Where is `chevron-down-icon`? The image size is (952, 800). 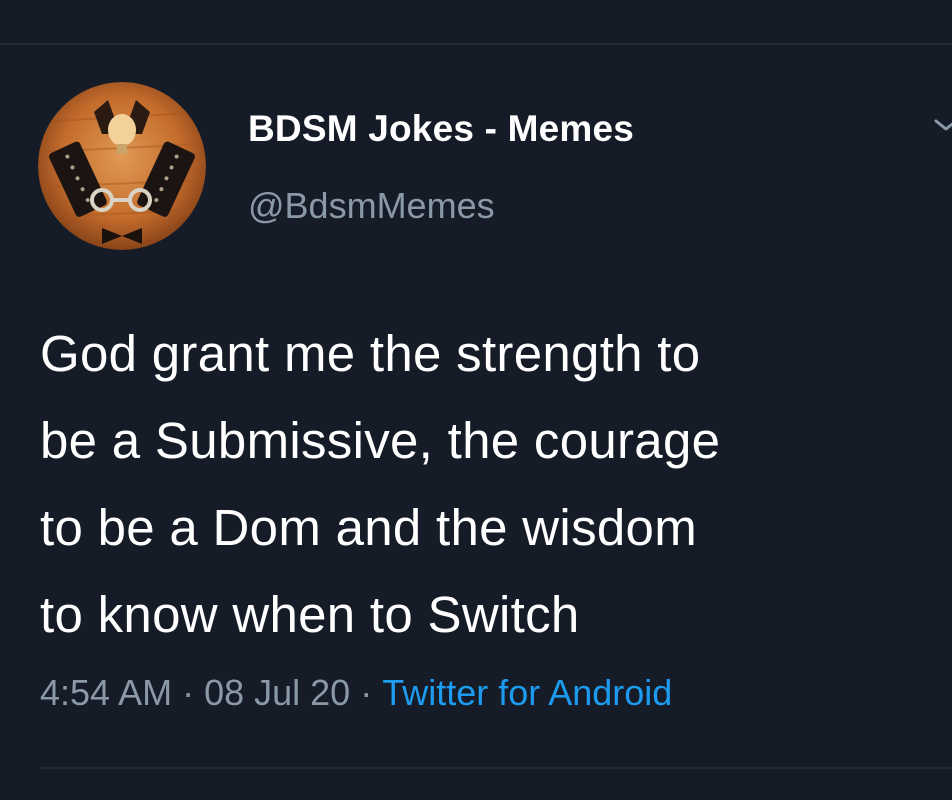
chevron-down-icon is located at coordinates (940, 125).